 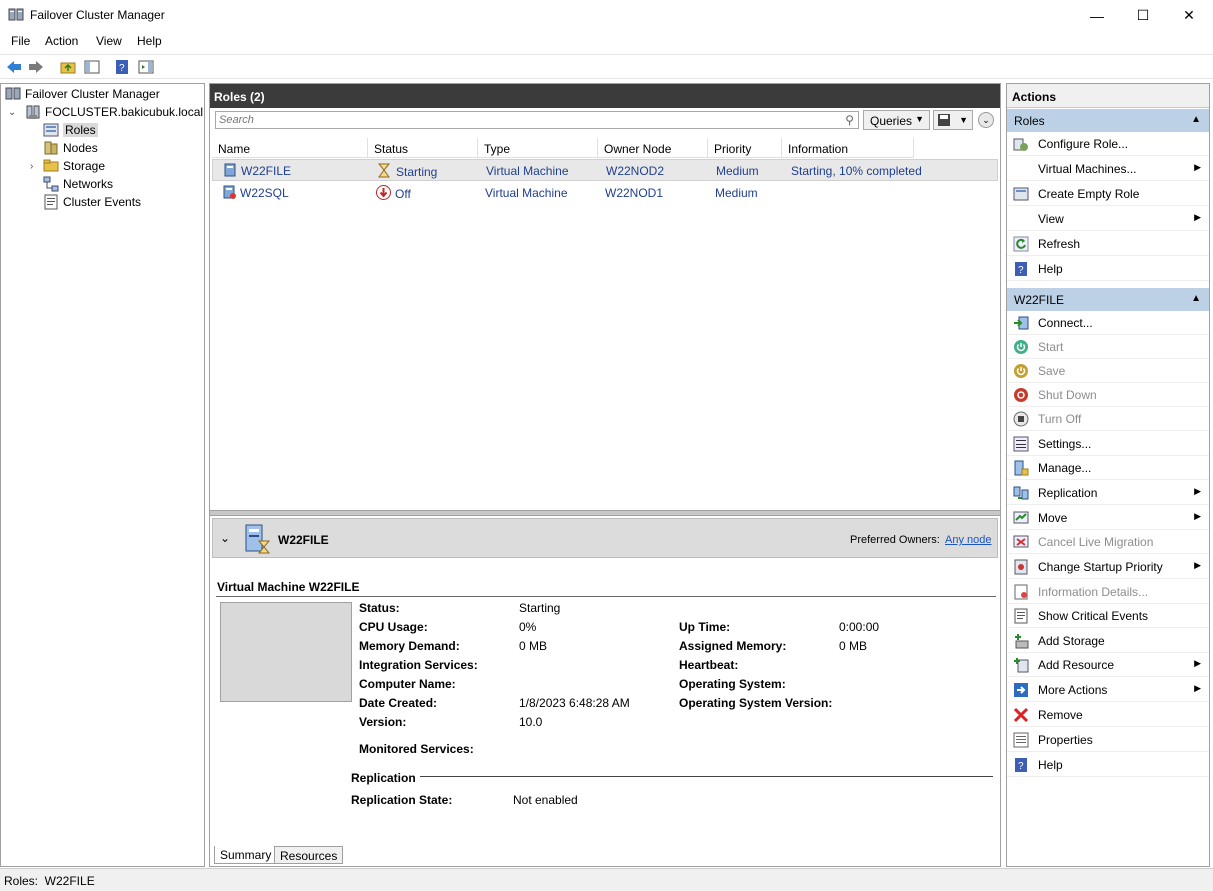 I want to click on action-turn-off: Turn Off, so click(x=1108, y=419).